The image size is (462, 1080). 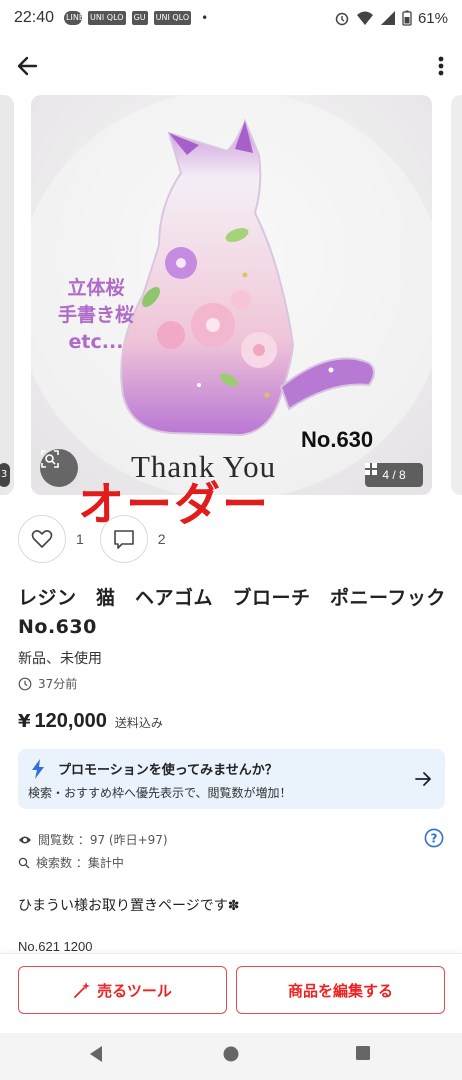 I want to click on gu-app-icon: GU, so click(x=139, y=18).